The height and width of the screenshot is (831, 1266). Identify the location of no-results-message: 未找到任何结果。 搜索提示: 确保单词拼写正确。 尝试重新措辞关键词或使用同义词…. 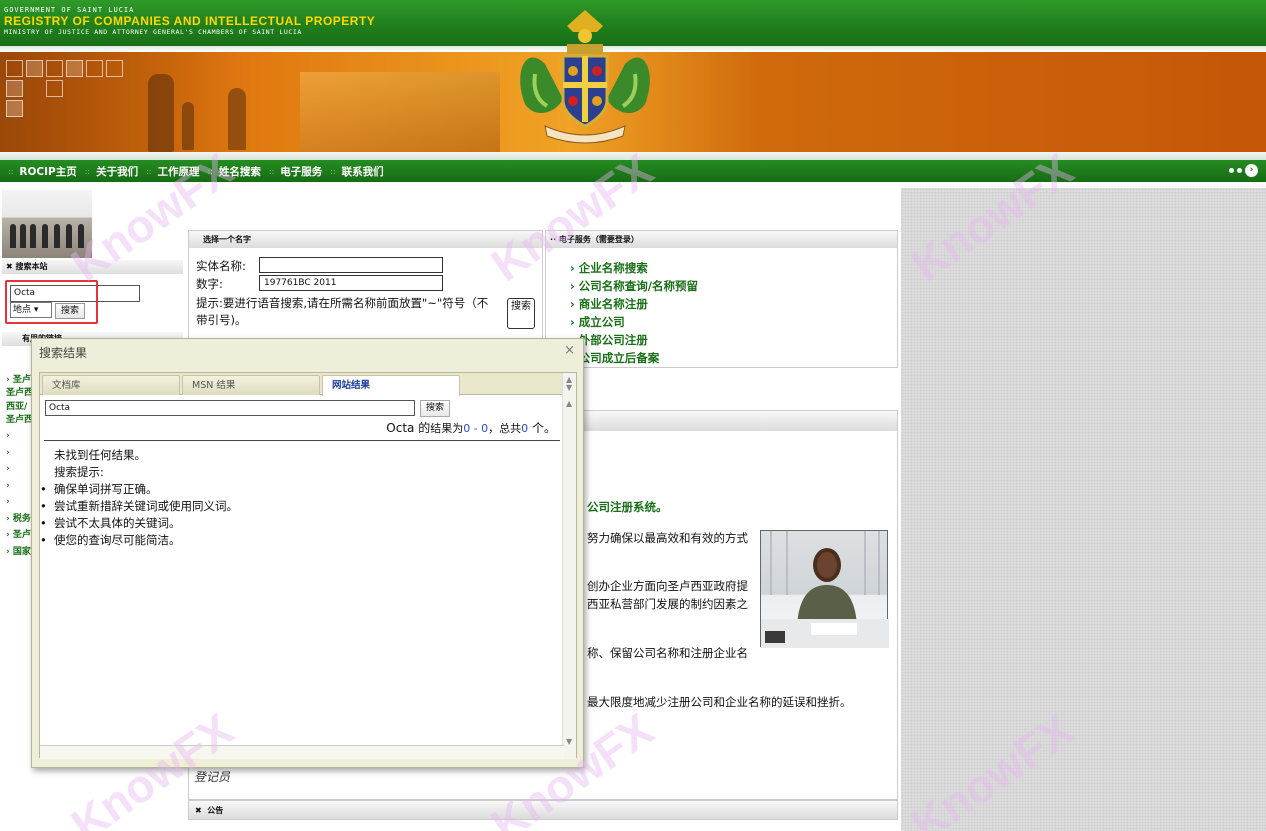
(139, 498).